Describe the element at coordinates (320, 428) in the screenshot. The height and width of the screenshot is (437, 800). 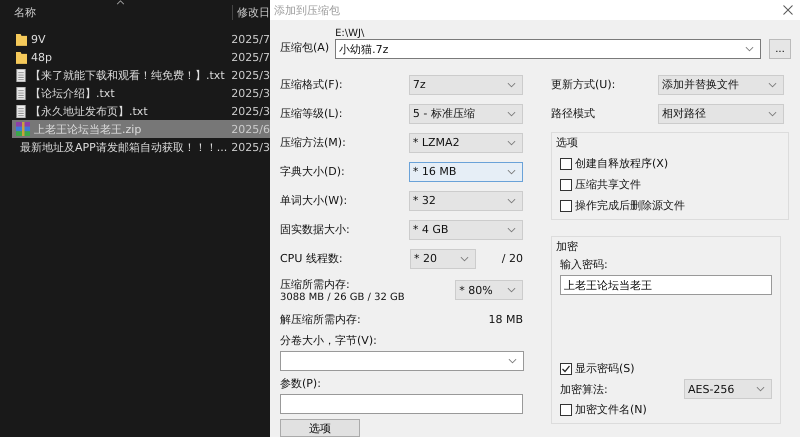
I see `options-button: 选项` at that location.